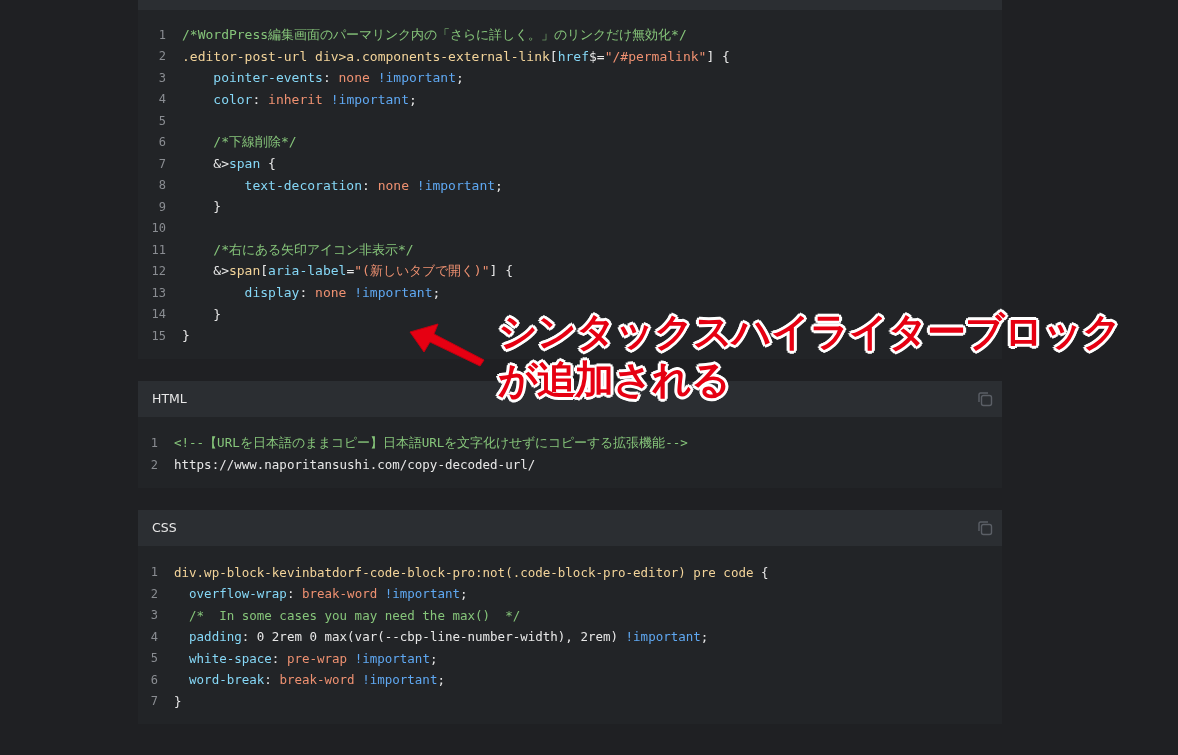 This screenshot has height=755, width=1178. Describe the element at coordinates (362, 271) in the screenshot. I see `code-line: &>span[aria-label="(新しいタブで開く)"] {` at that location.